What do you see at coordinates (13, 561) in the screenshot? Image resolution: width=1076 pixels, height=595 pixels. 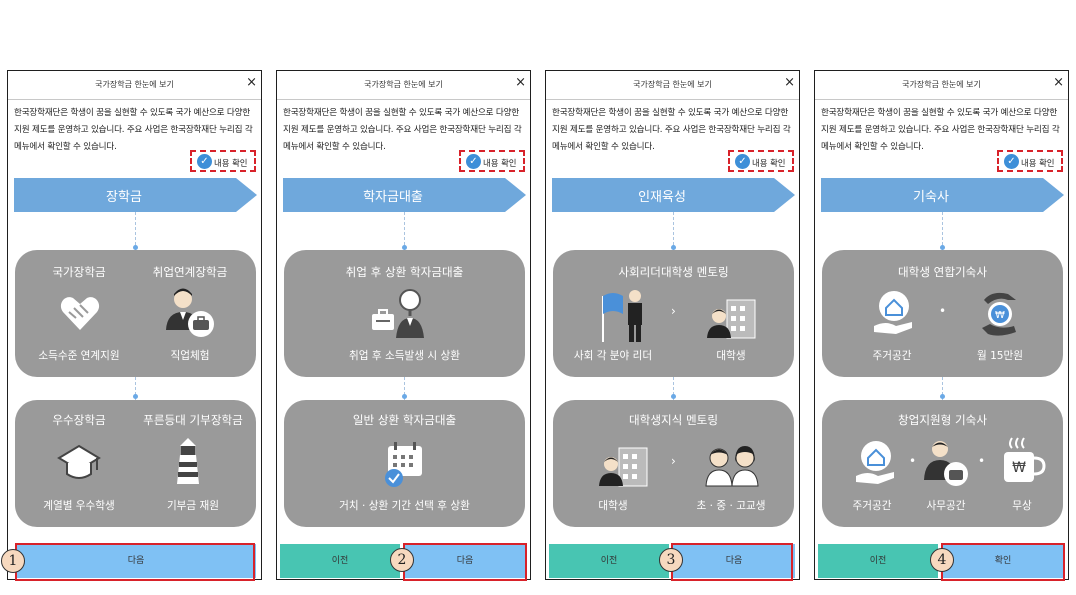 I see `step-number-1: 1` at bounding box center [13, 561].